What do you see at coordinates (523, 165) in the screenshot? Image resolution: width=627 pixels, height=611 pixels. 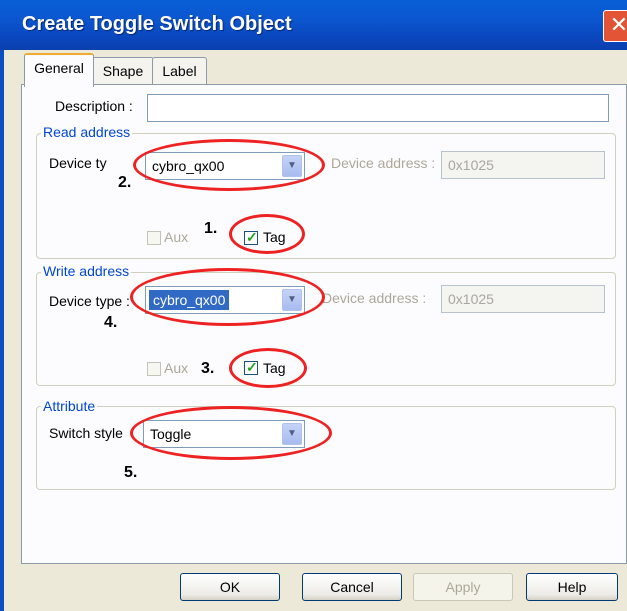 I see `read-device-address-field: 0x1025` at bounding box center [523, 165].